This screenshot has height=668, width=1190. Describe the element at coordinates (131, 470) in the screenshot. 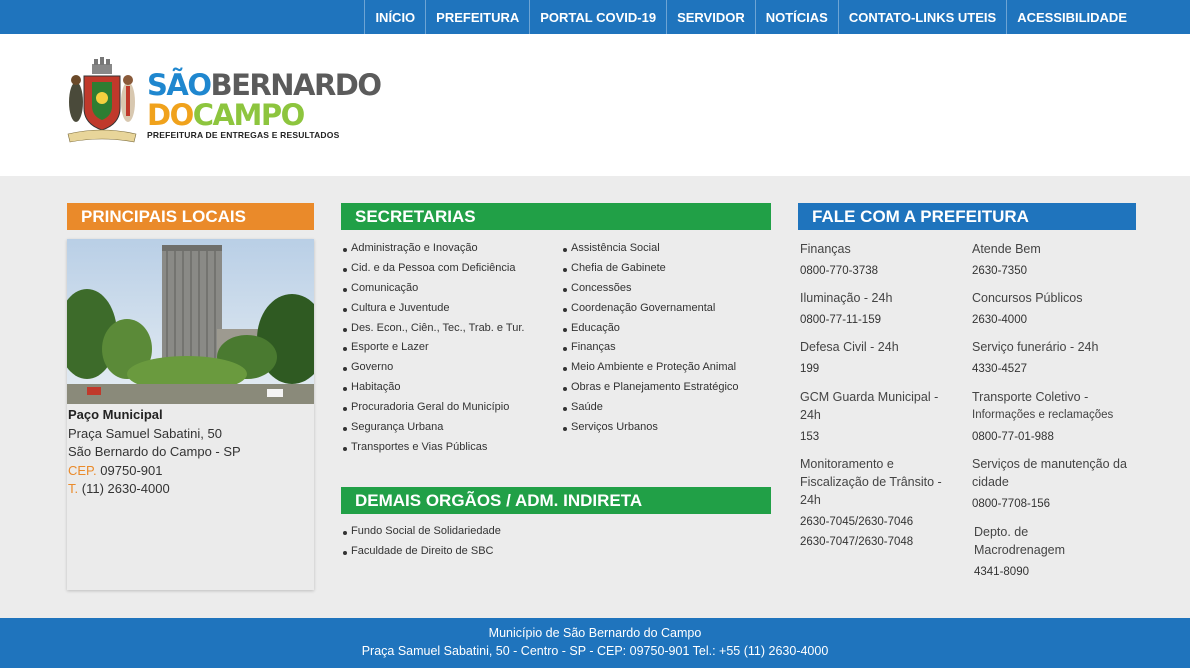

I see `cep-value: 09750-901` at that location.